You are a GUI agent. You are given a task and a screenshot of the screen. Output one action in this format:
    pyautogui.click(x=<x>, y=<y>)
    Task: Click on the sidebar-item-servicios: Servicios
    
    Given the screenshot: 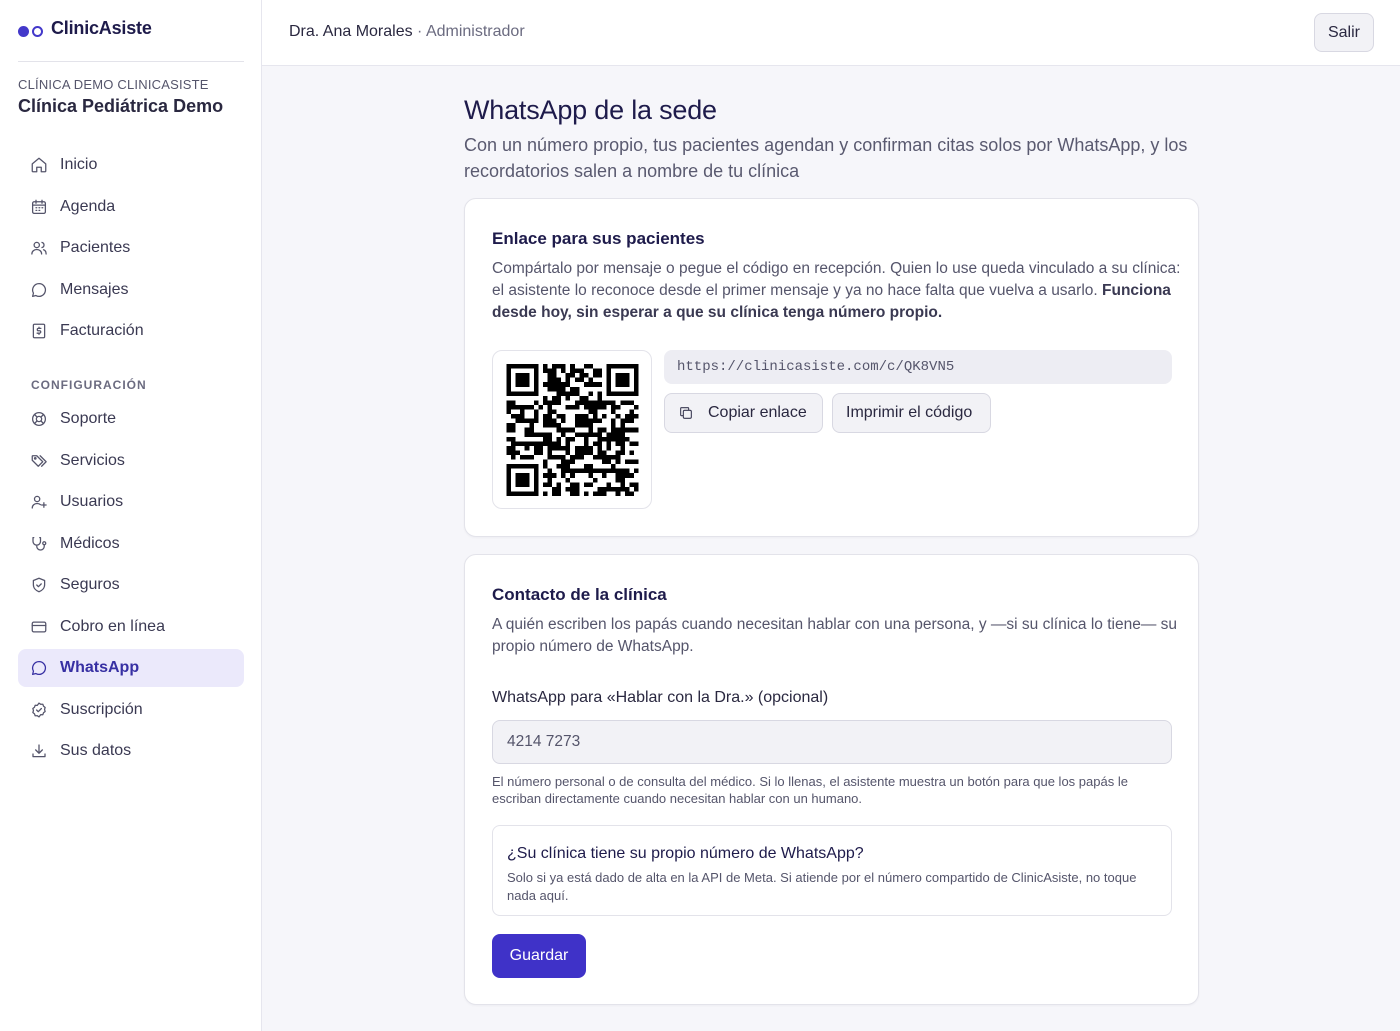 What is the action you would take?
    pyautogui.click(x=131, y=461)
    